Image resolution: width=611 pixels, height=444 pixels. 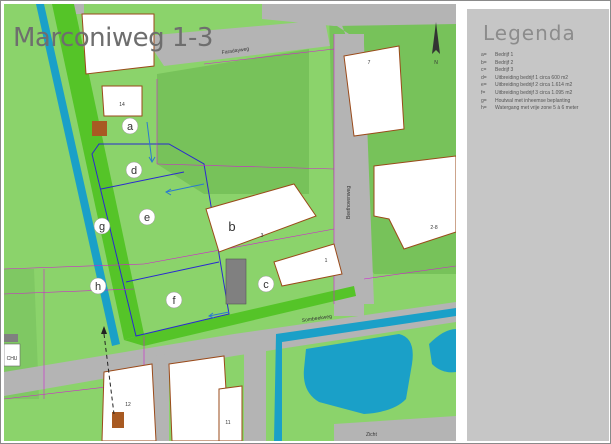 I want to click on legend-item: f= Uitbreiding bedrijf 3 circa 1.095 m2, so click(x=527, y=92).